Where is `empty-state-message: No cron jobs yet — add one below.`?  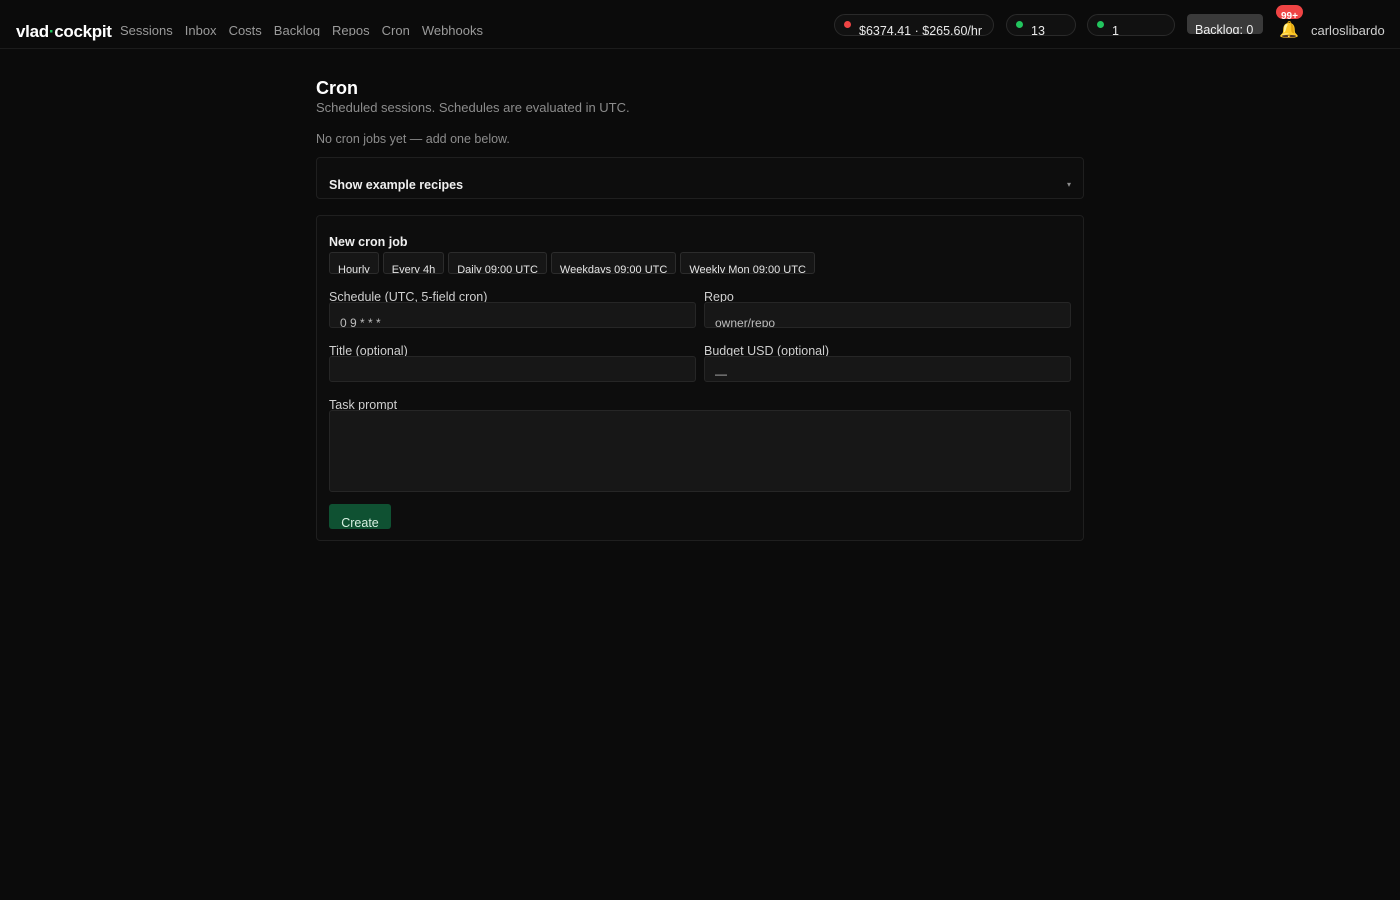 empty-state-message: No cron jobs yet — add one below. is located at coordinates (413, 139).